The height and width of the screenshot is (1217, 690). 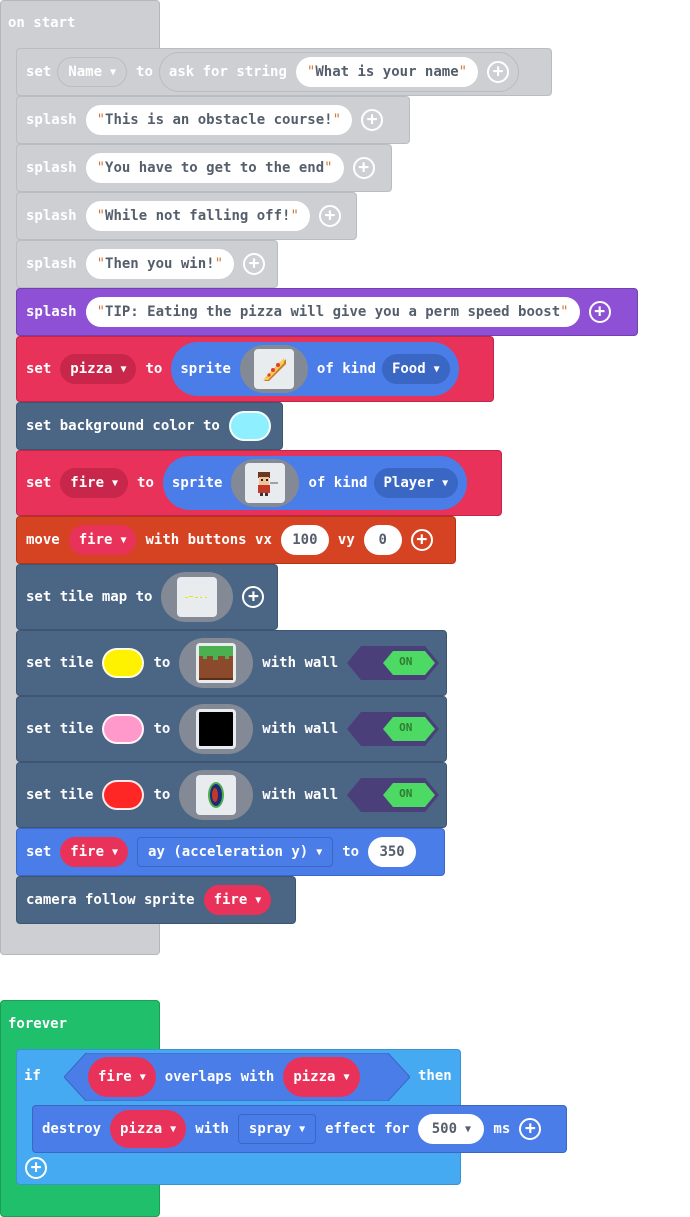 I want to click on set-tile-map-block: set tile map to +, so click(x=147, y=597).